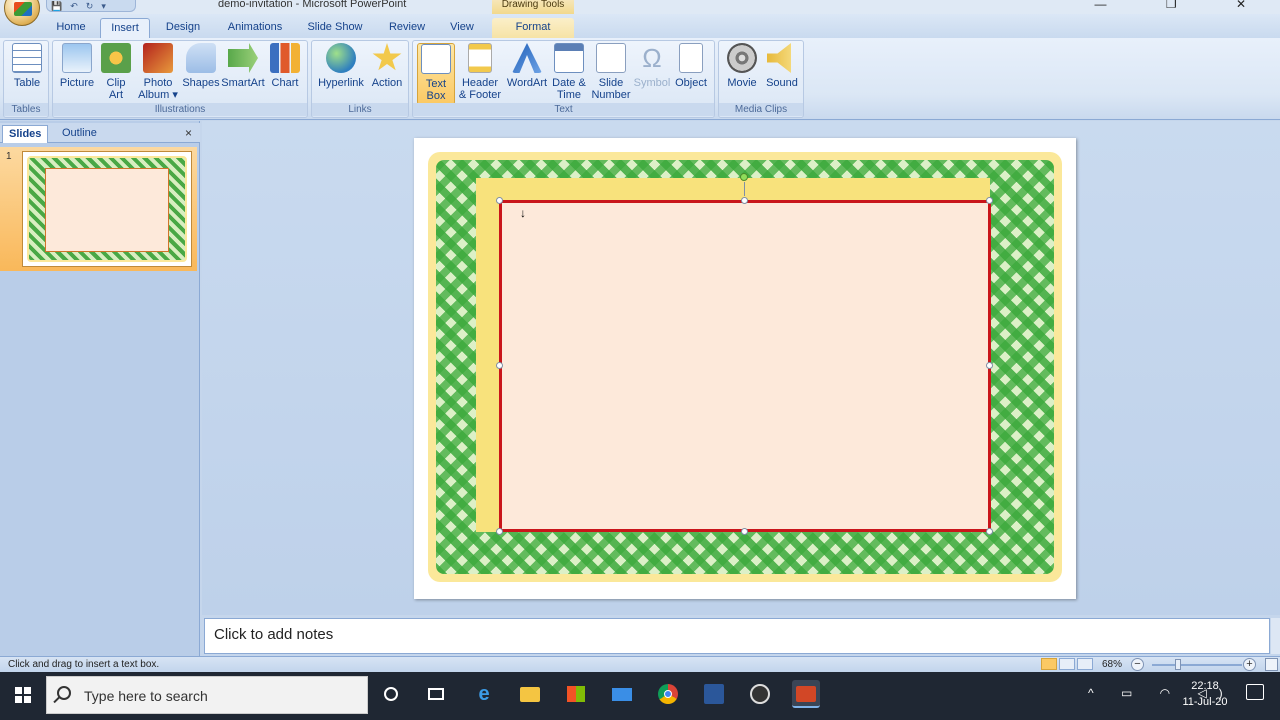  I want to click on search-placeholder: Type here to search, so click(146, 696).